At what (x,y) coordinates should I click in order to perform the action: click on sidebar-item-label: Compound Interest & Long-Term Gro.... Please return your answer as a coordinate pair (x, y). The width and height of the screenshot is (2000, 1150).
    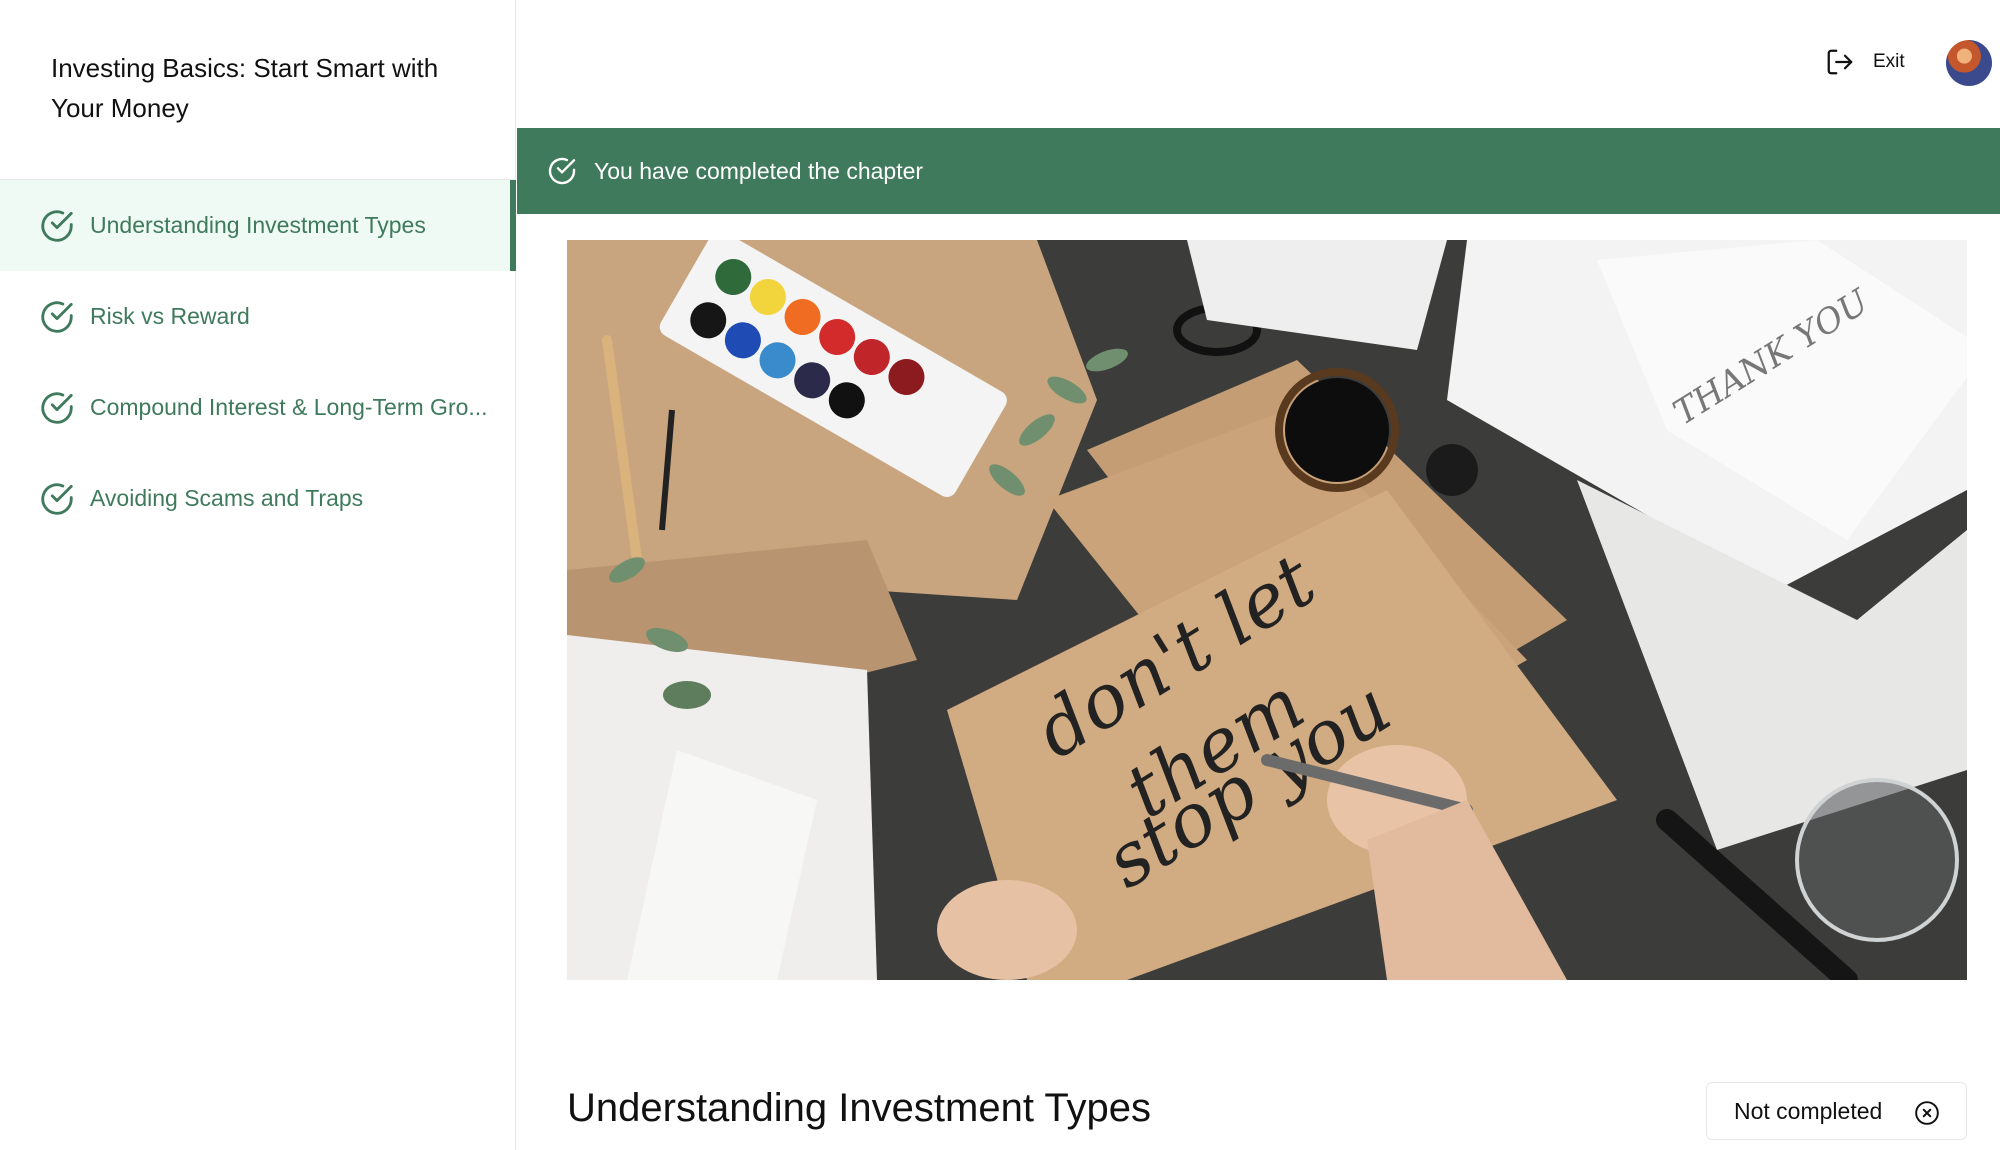
    Looking at the image, I should click on (289, 407).